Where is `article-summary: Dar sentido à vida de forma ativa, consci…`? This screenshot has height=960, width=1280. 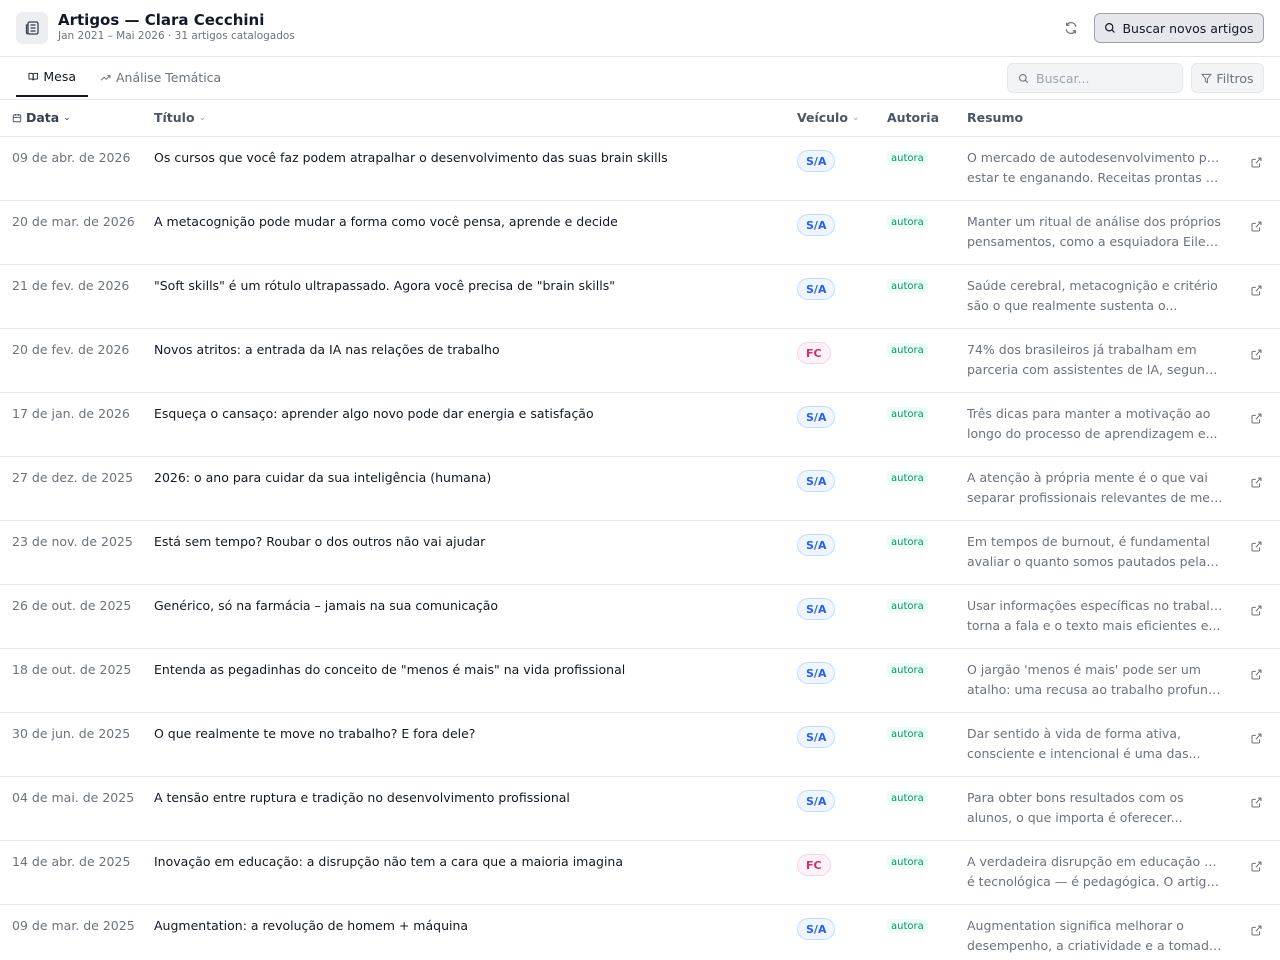 article-summary: Dar sentido à vida de forma ativa, consci… is located at coordinates (1095, 744).